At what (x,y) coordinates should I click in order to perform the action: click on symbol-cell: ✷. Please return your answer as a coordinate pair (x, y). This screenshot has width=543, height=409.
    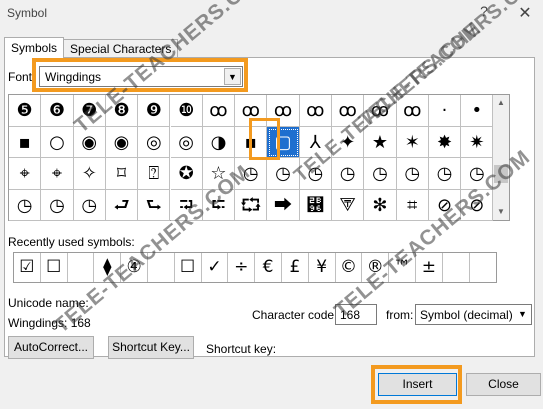
    Looking at the image, I should click on (477, 142).